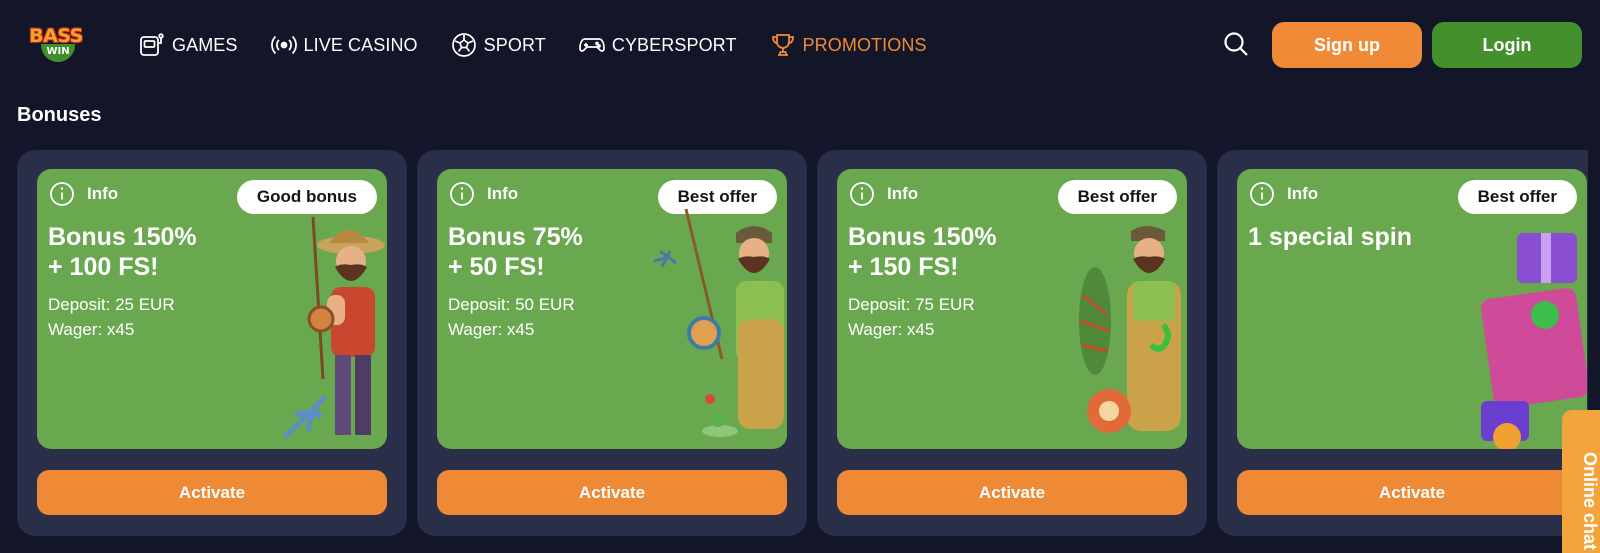  I want to click on bass-win-logo: BASS WIN, so click(56, 44).